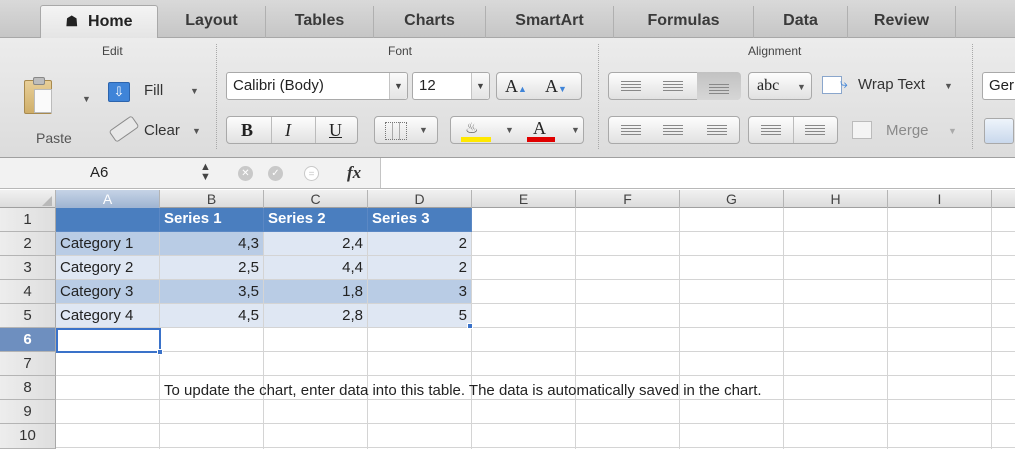 The width and height of the screenshot is (1015, 449). What do you see at coordinates (316, 316) in the screenshot?
I see `table-cell: 2,8` at bounding box center [316, 316].